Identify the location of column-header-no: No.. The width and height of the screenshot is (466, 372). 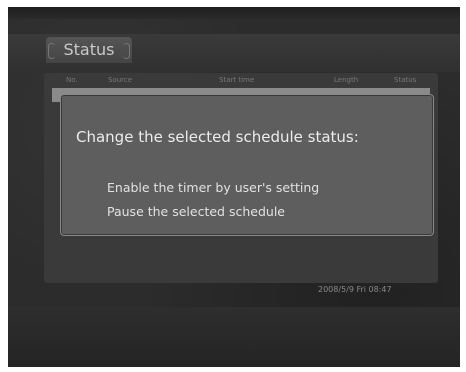
(72, 80).